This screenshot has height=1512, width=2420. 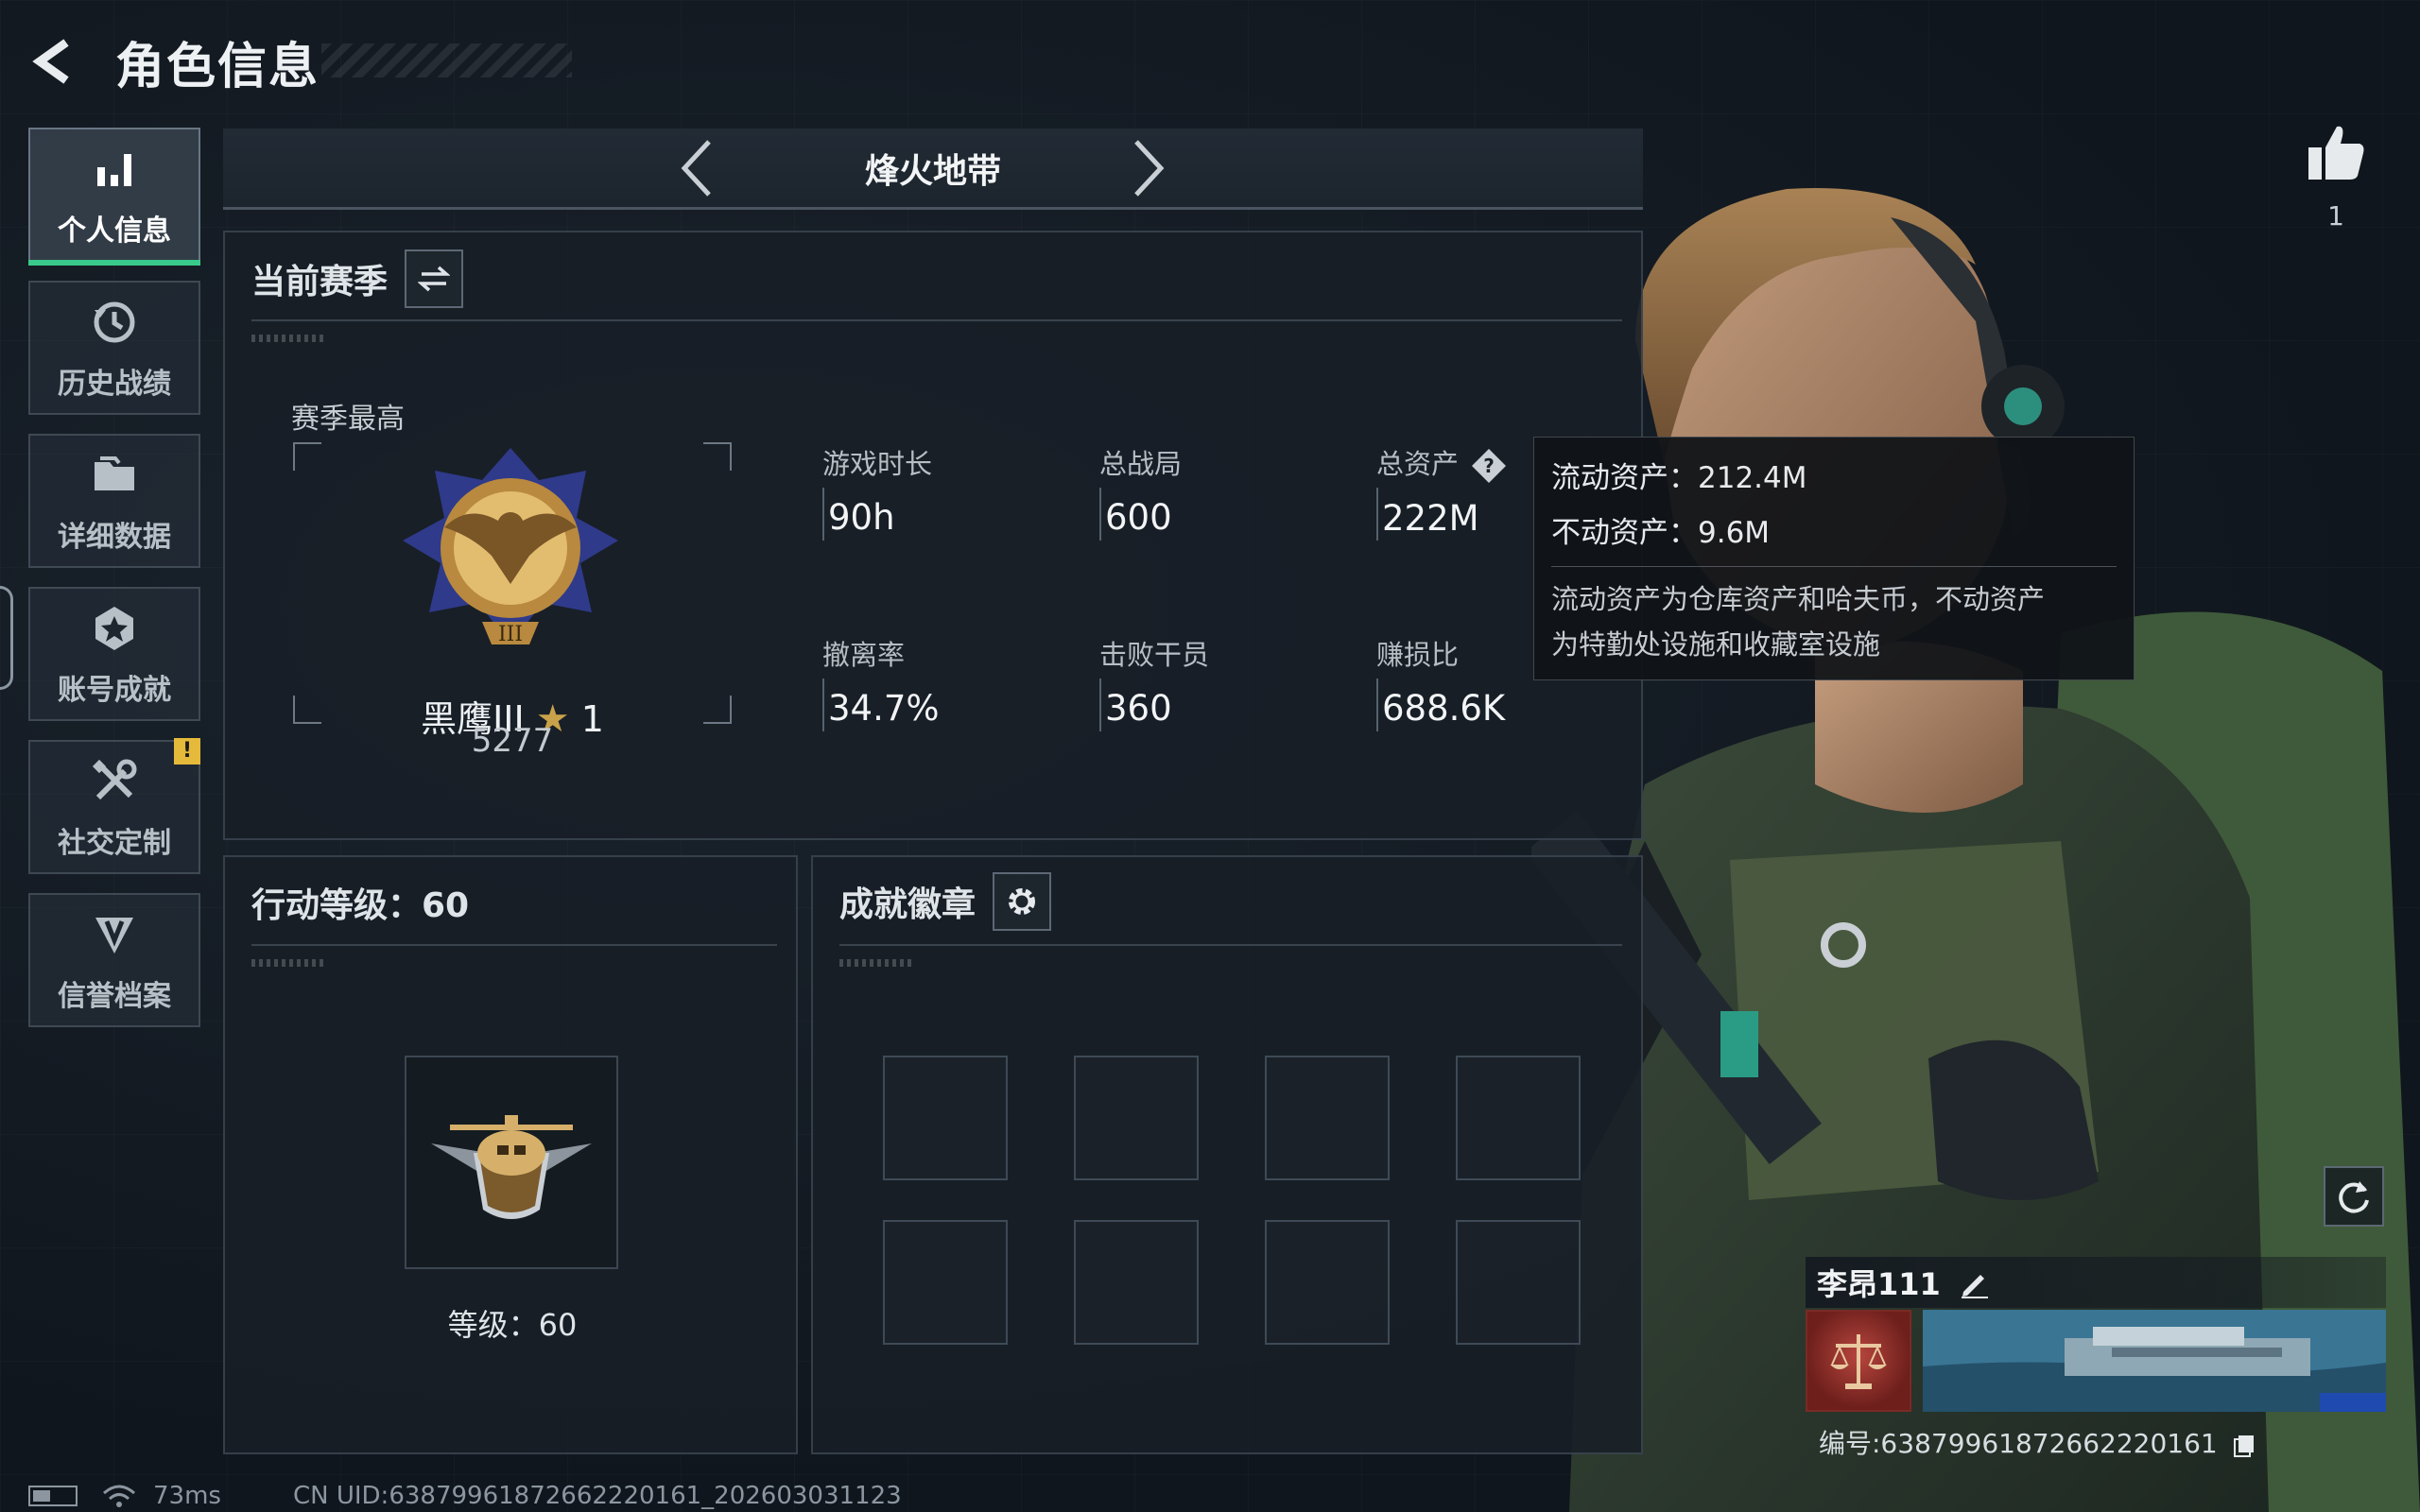 I want to click on sidebar-item-label: 个人信息, so click(x=115, y=231).